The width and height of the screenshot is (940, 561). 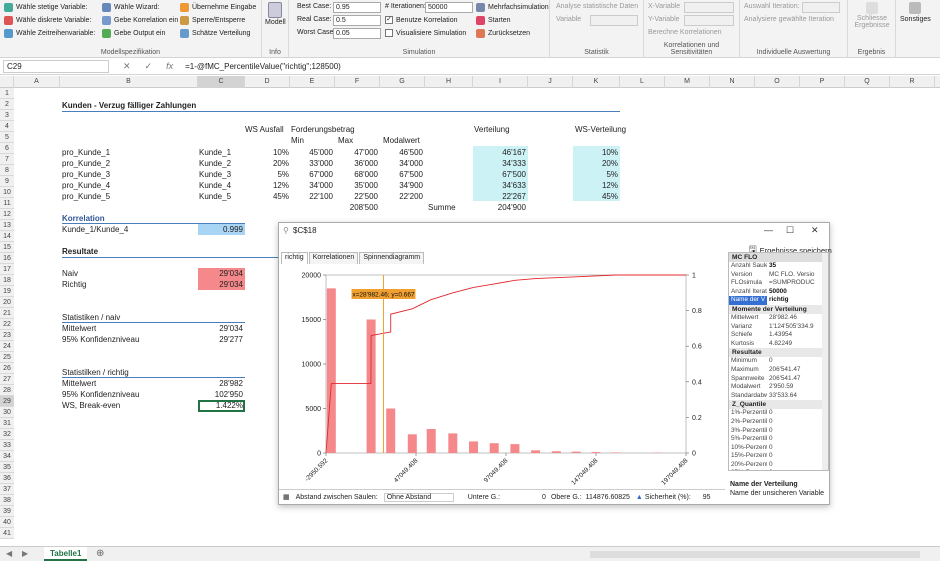 I want to click on row-header: 20, so click(x=7, y=302).